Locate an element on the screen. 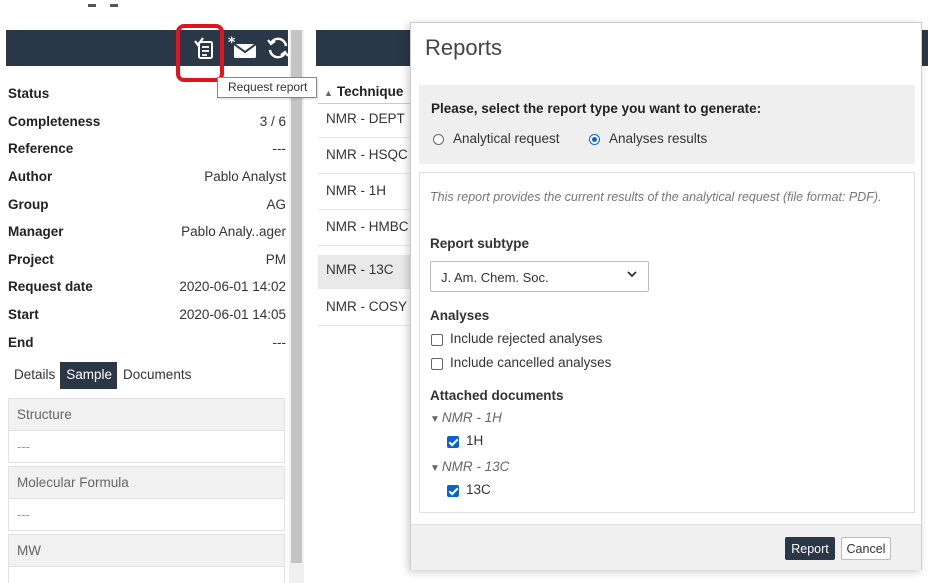 This screenshot has width=928, height=583. refresh-icon is located at coordinates (278, 48).